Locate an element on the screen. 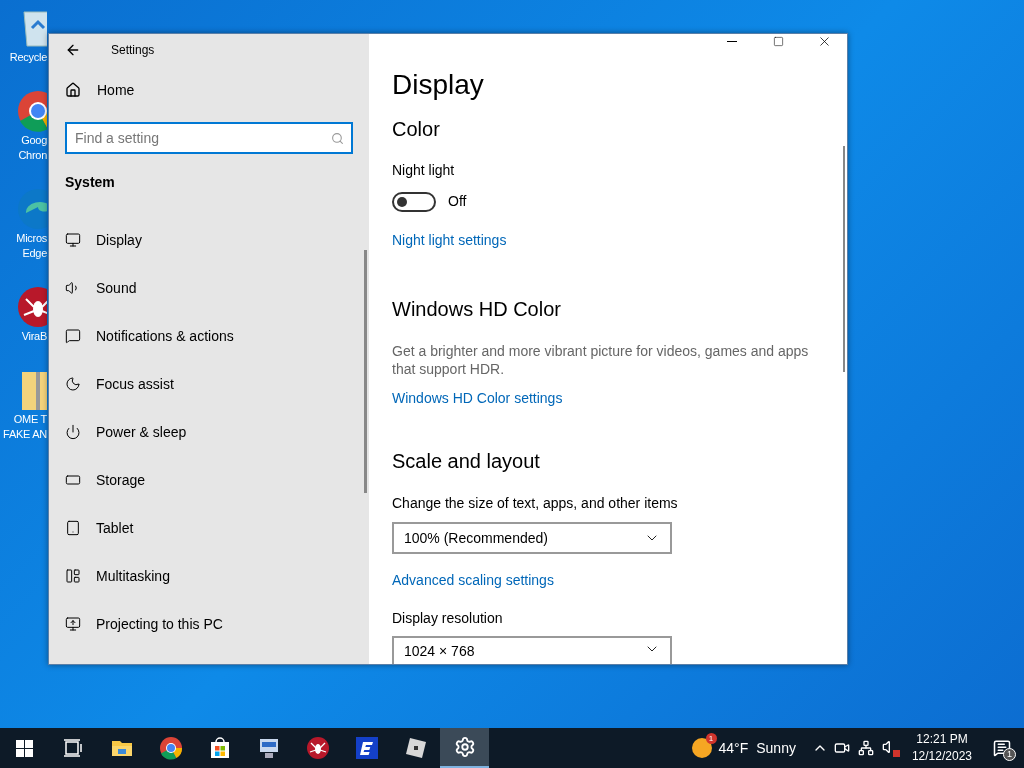  sidebar-item: Sound is located at coordinates (209, 288).